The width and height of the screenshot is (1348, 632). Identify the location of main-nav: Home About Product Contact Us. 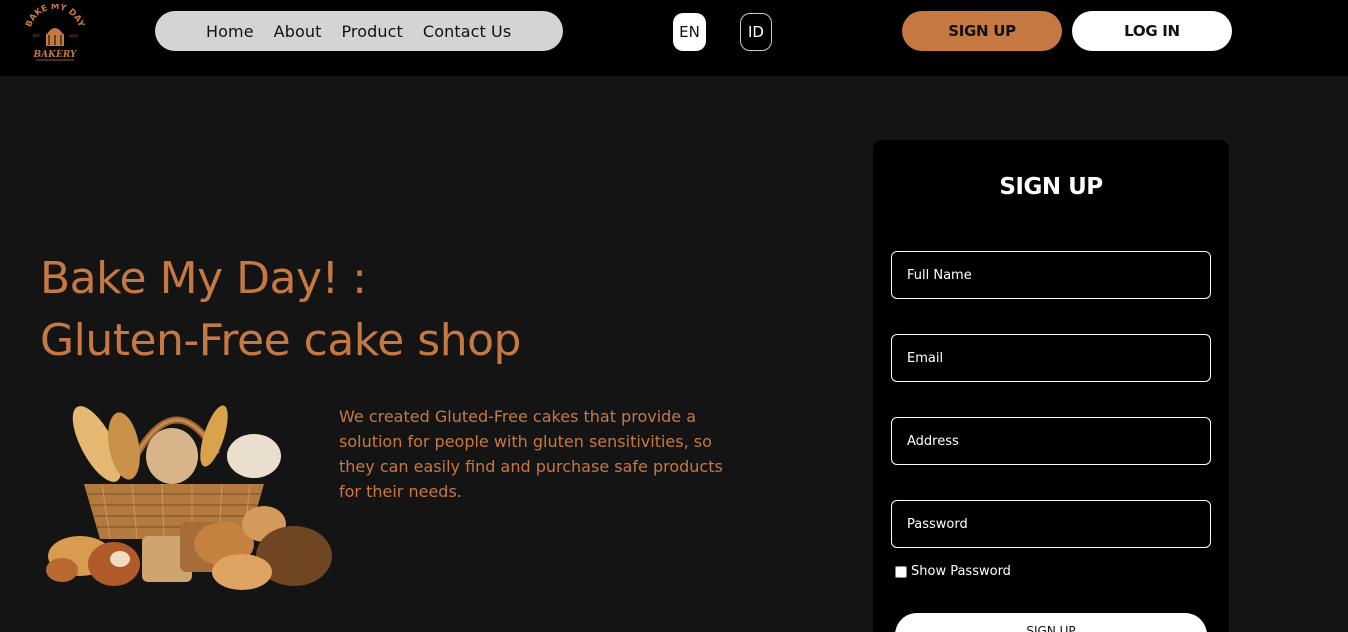
(359, 31).